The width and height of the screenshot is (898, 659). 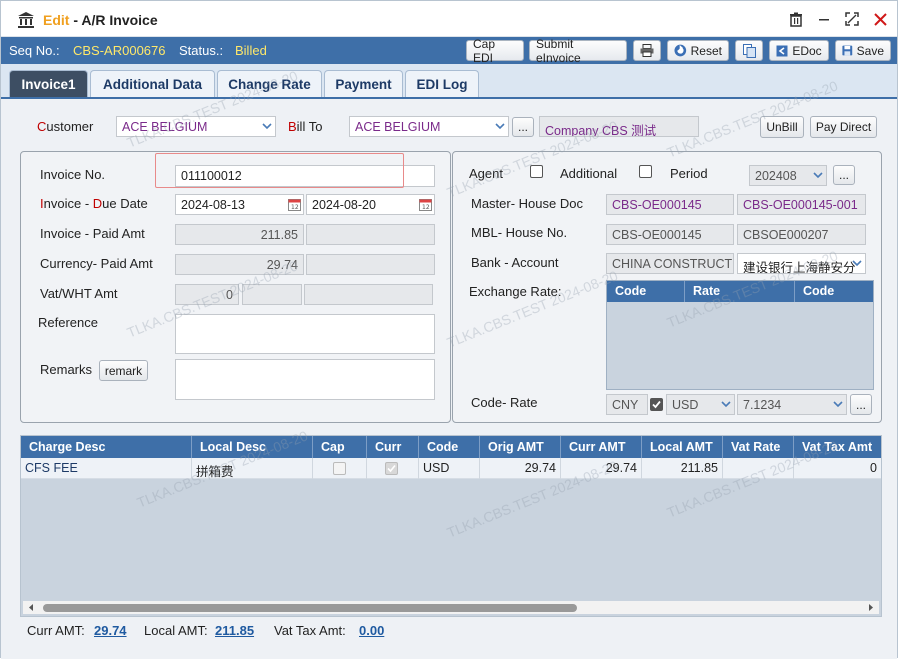 I want to click on pay-direct-button: Pay Direct, so click(x=843, y=127).